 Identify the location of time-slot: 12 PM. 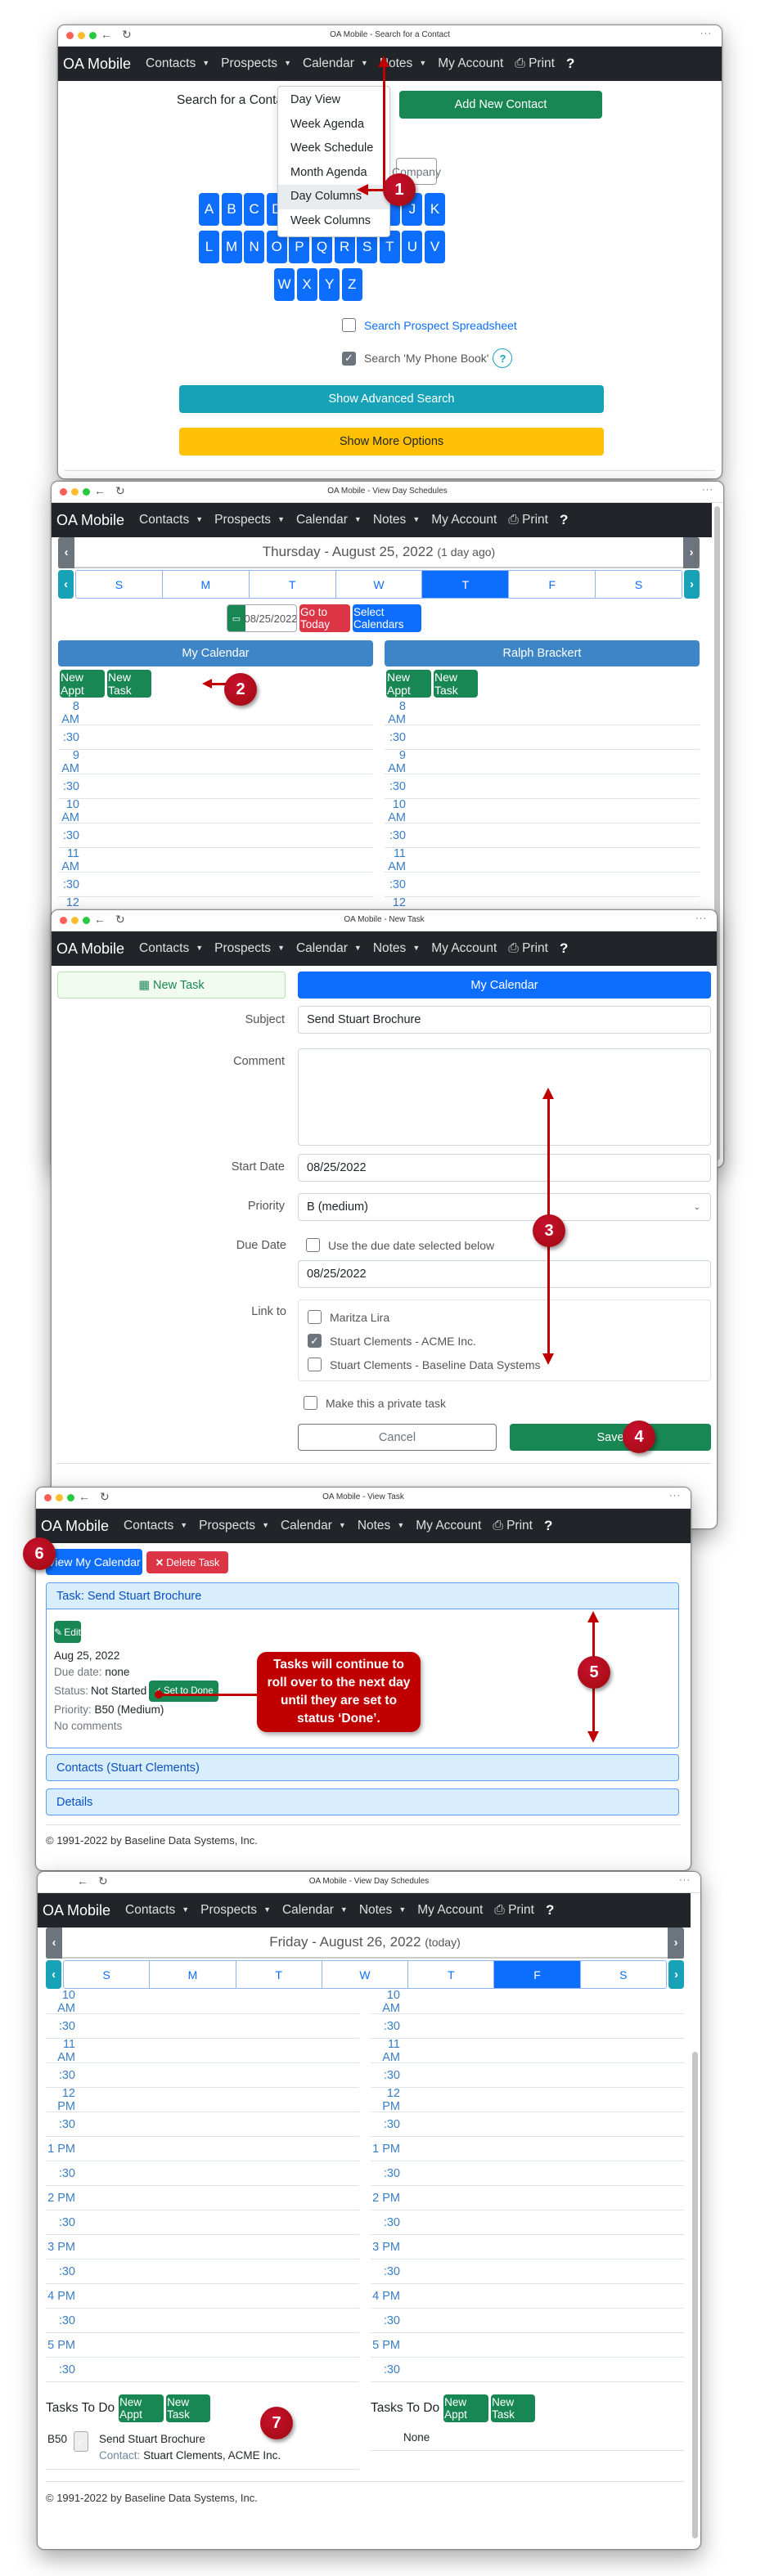
(528, 2100).